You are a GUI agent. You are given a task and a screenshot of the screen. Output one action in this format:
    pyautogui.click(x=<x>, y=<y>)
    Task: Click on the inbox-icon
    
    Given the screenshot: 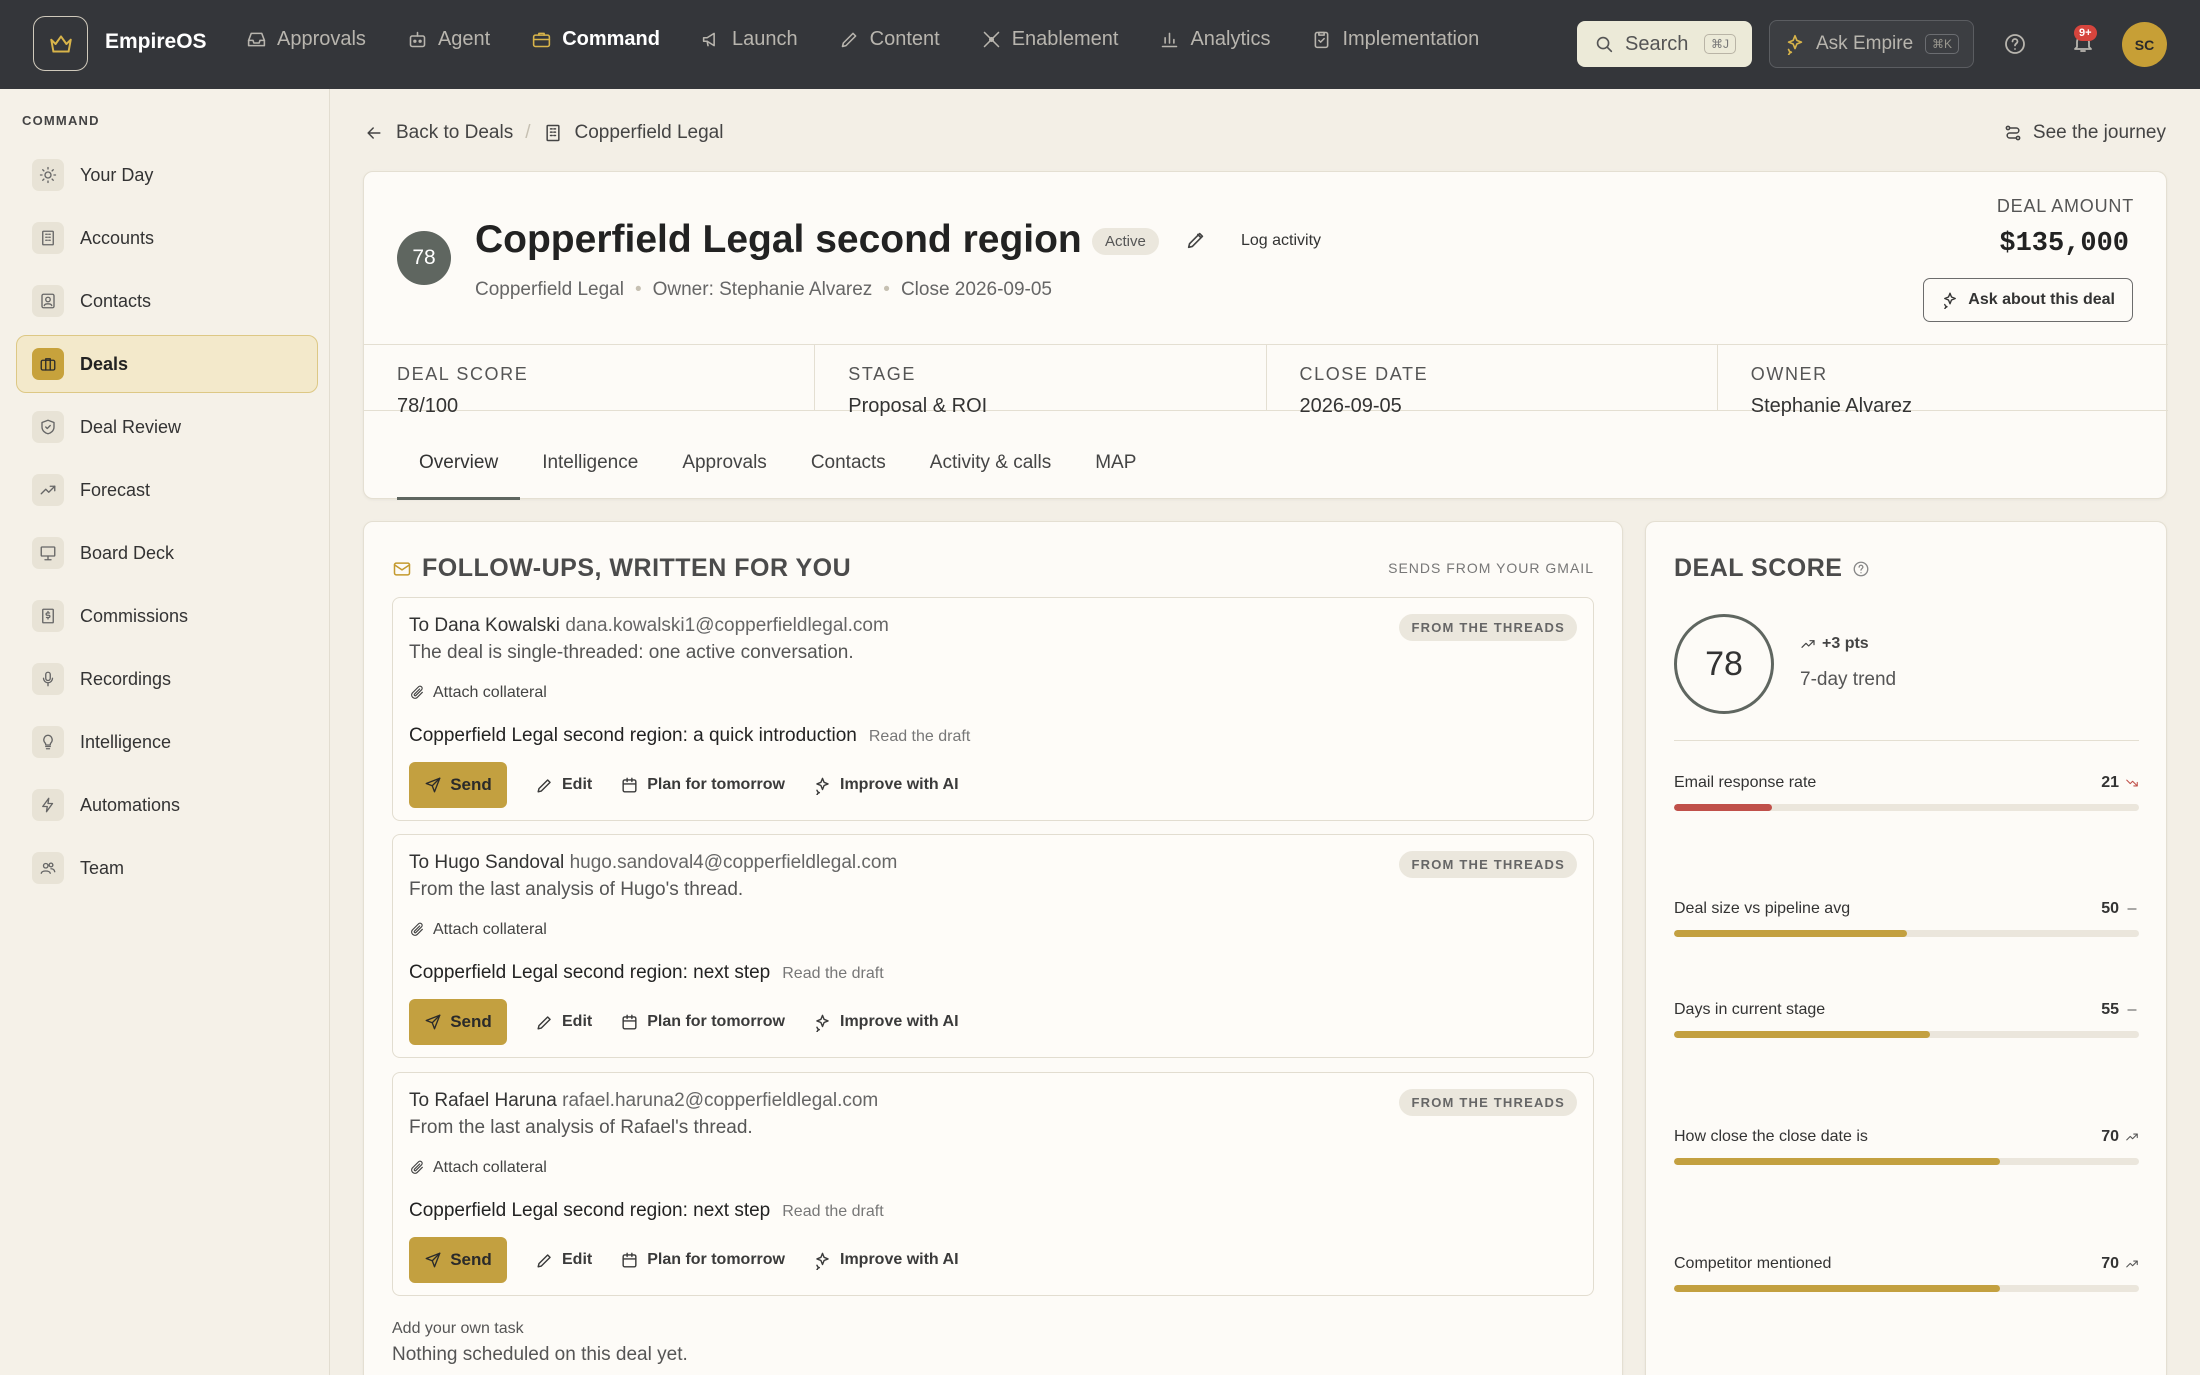 What is the action you would take?
    pyautogui.click(x=256, y=39)
    